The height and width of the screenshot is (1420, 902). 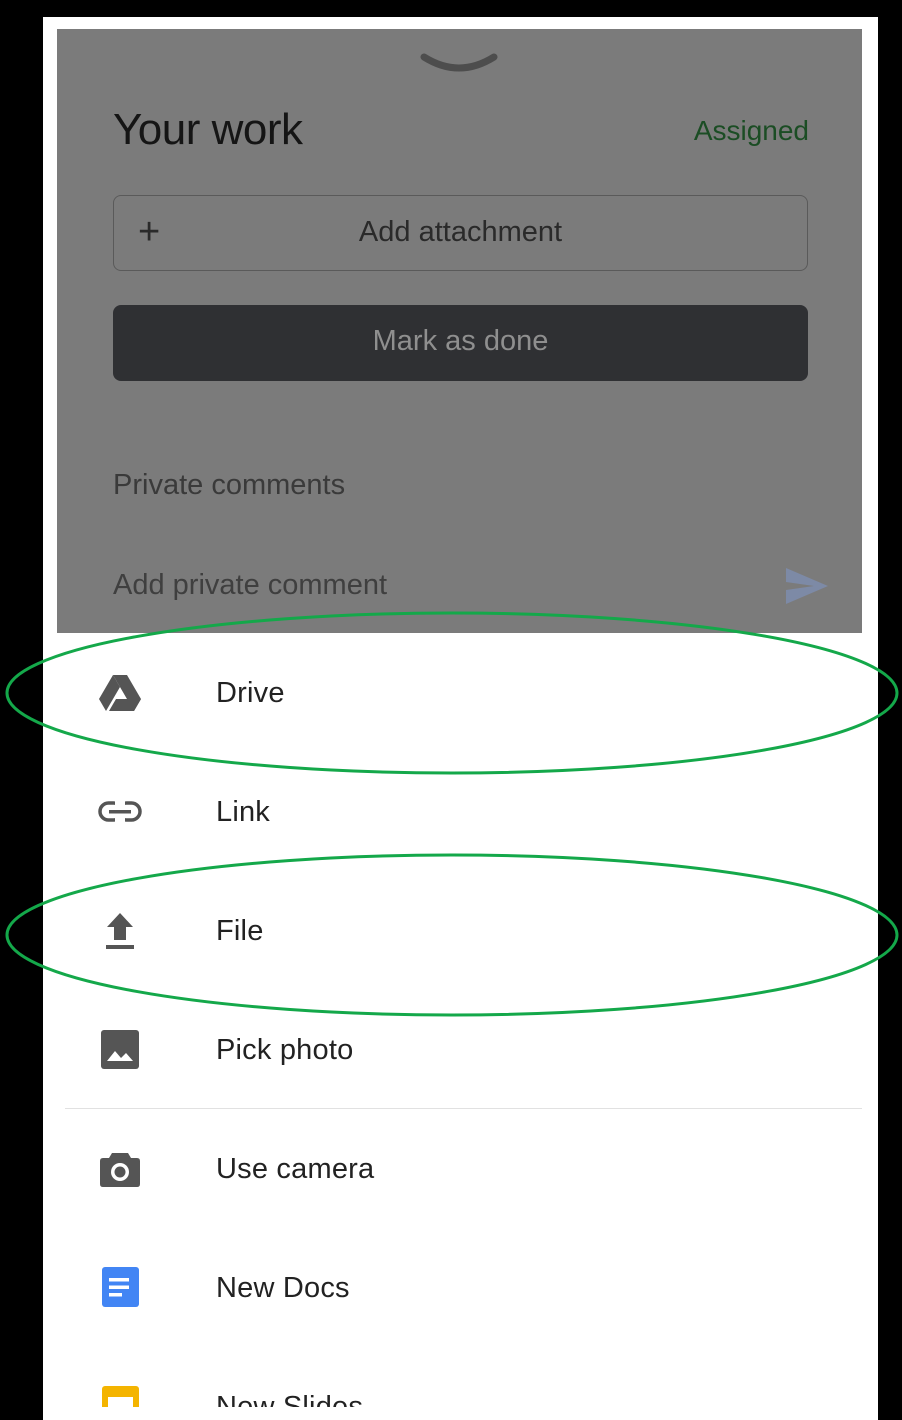 What do you see at coordinates (295, 1169) in the screenshot?
I see `sheet-item-label: Use camera` at bounding box center [295, 1169].